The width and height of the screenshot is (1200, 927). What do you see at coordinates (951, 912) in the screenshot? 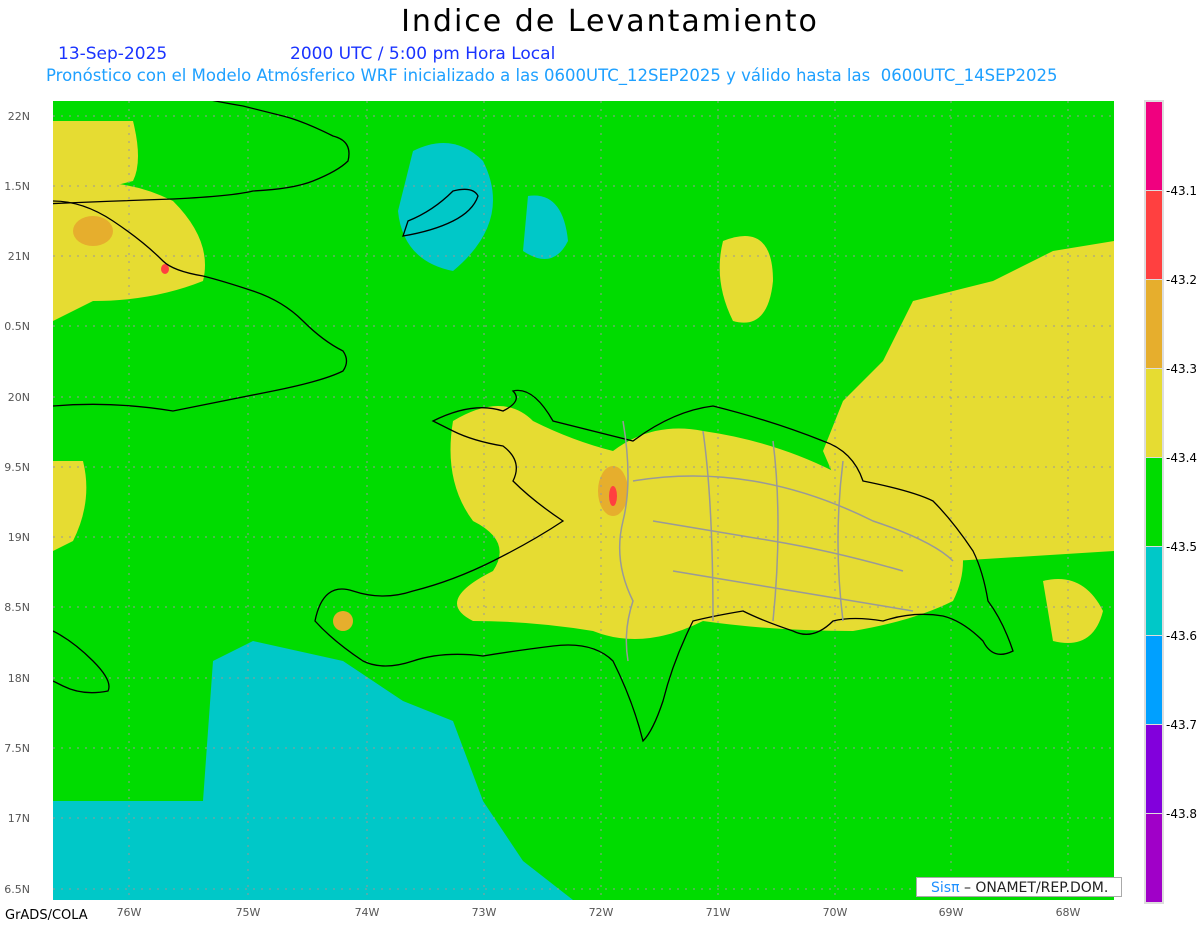
I see `lon-label: 69W` at bounding box center [951, 912].